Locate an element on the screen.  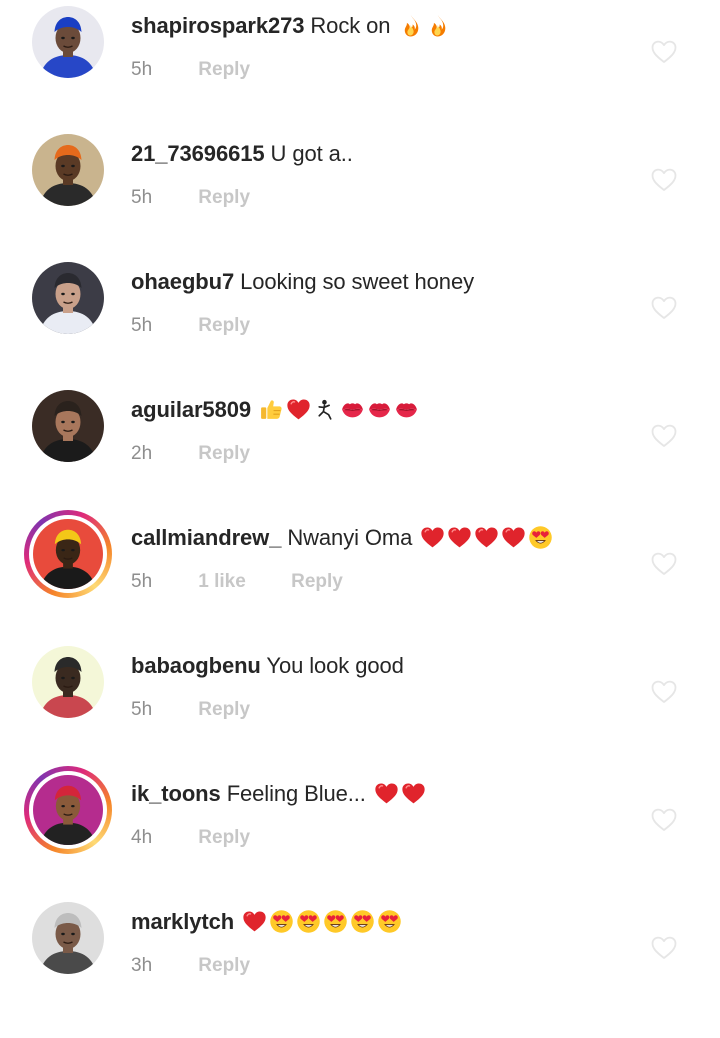
comment-time: 2h is located at coordinates (142, 453).